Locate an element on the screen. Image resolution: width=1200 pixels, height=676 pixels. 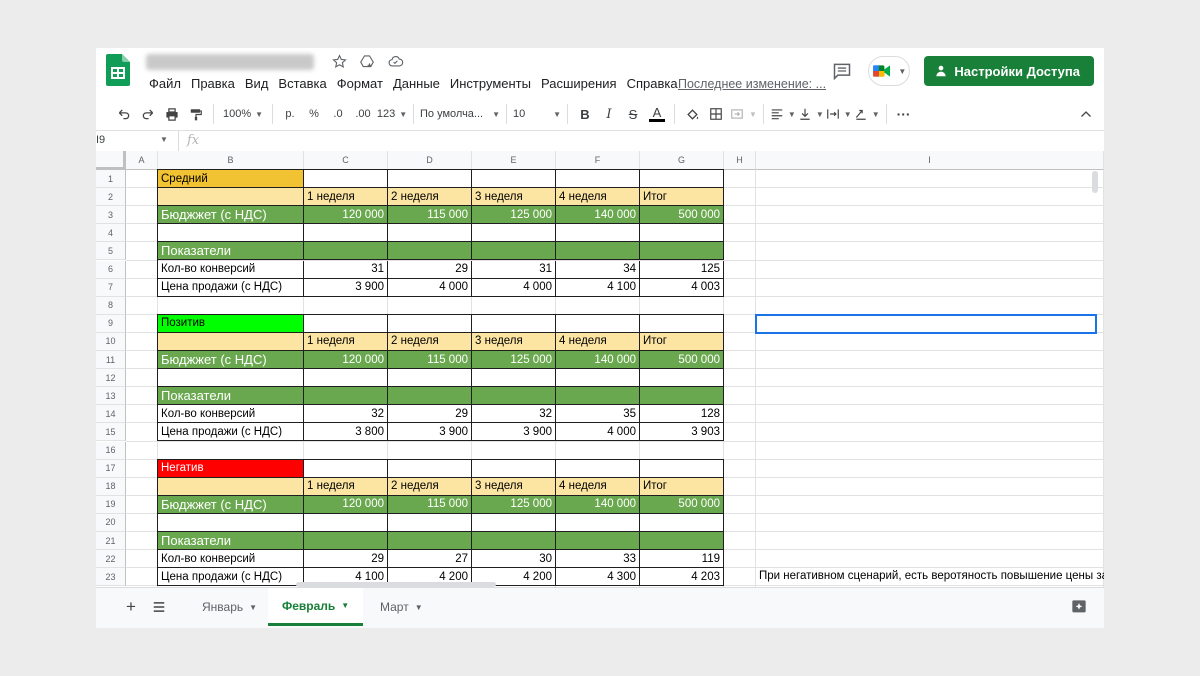
price-value-cell: 3 900 is located at coordinates (514, 432).